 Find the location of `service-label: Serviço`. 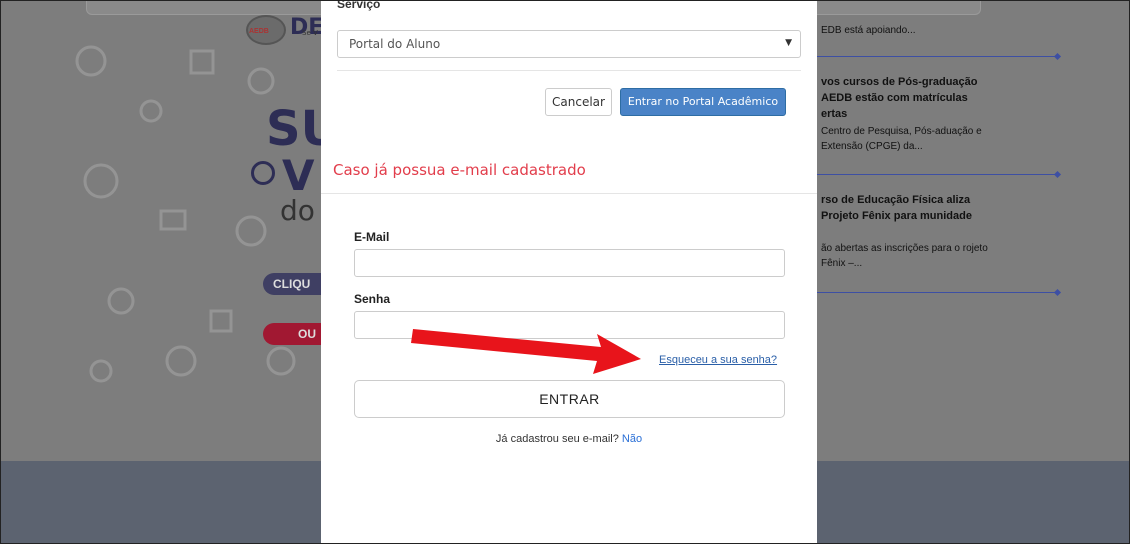

service-label: Serviço is located at coordinates (359, 5).